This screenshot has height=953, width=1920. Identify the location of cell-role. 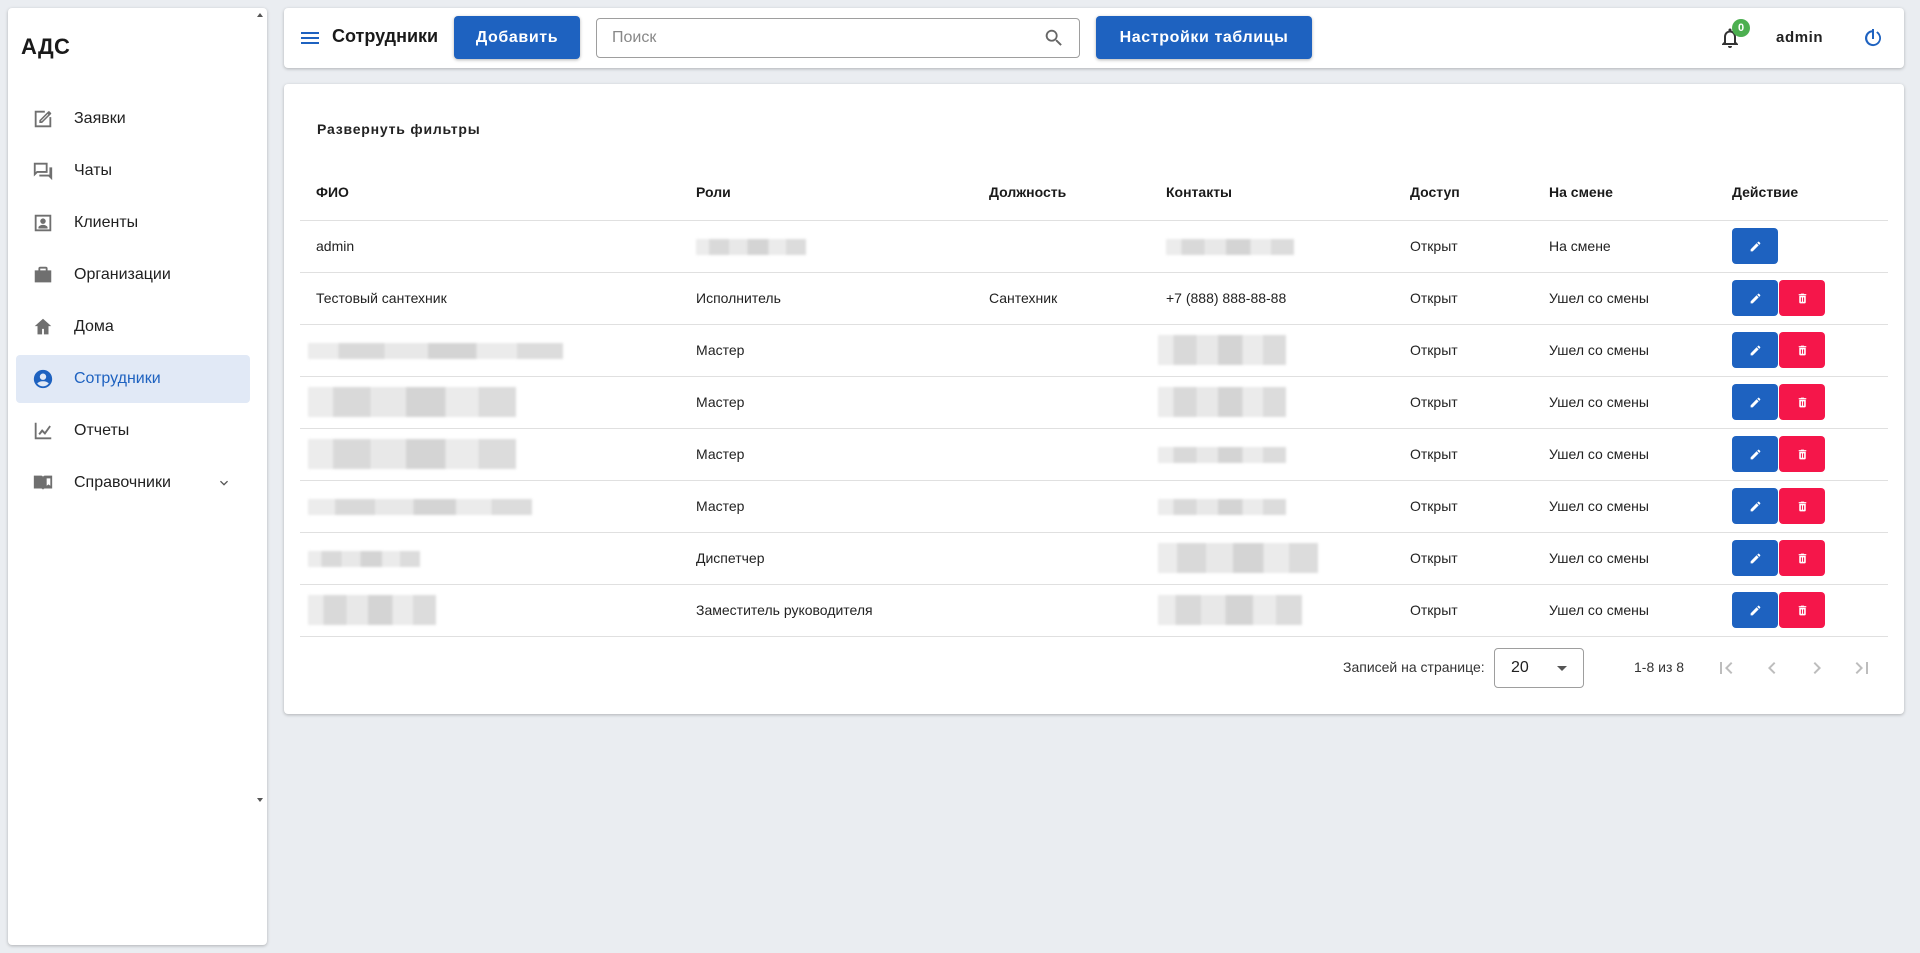
(826, 246).